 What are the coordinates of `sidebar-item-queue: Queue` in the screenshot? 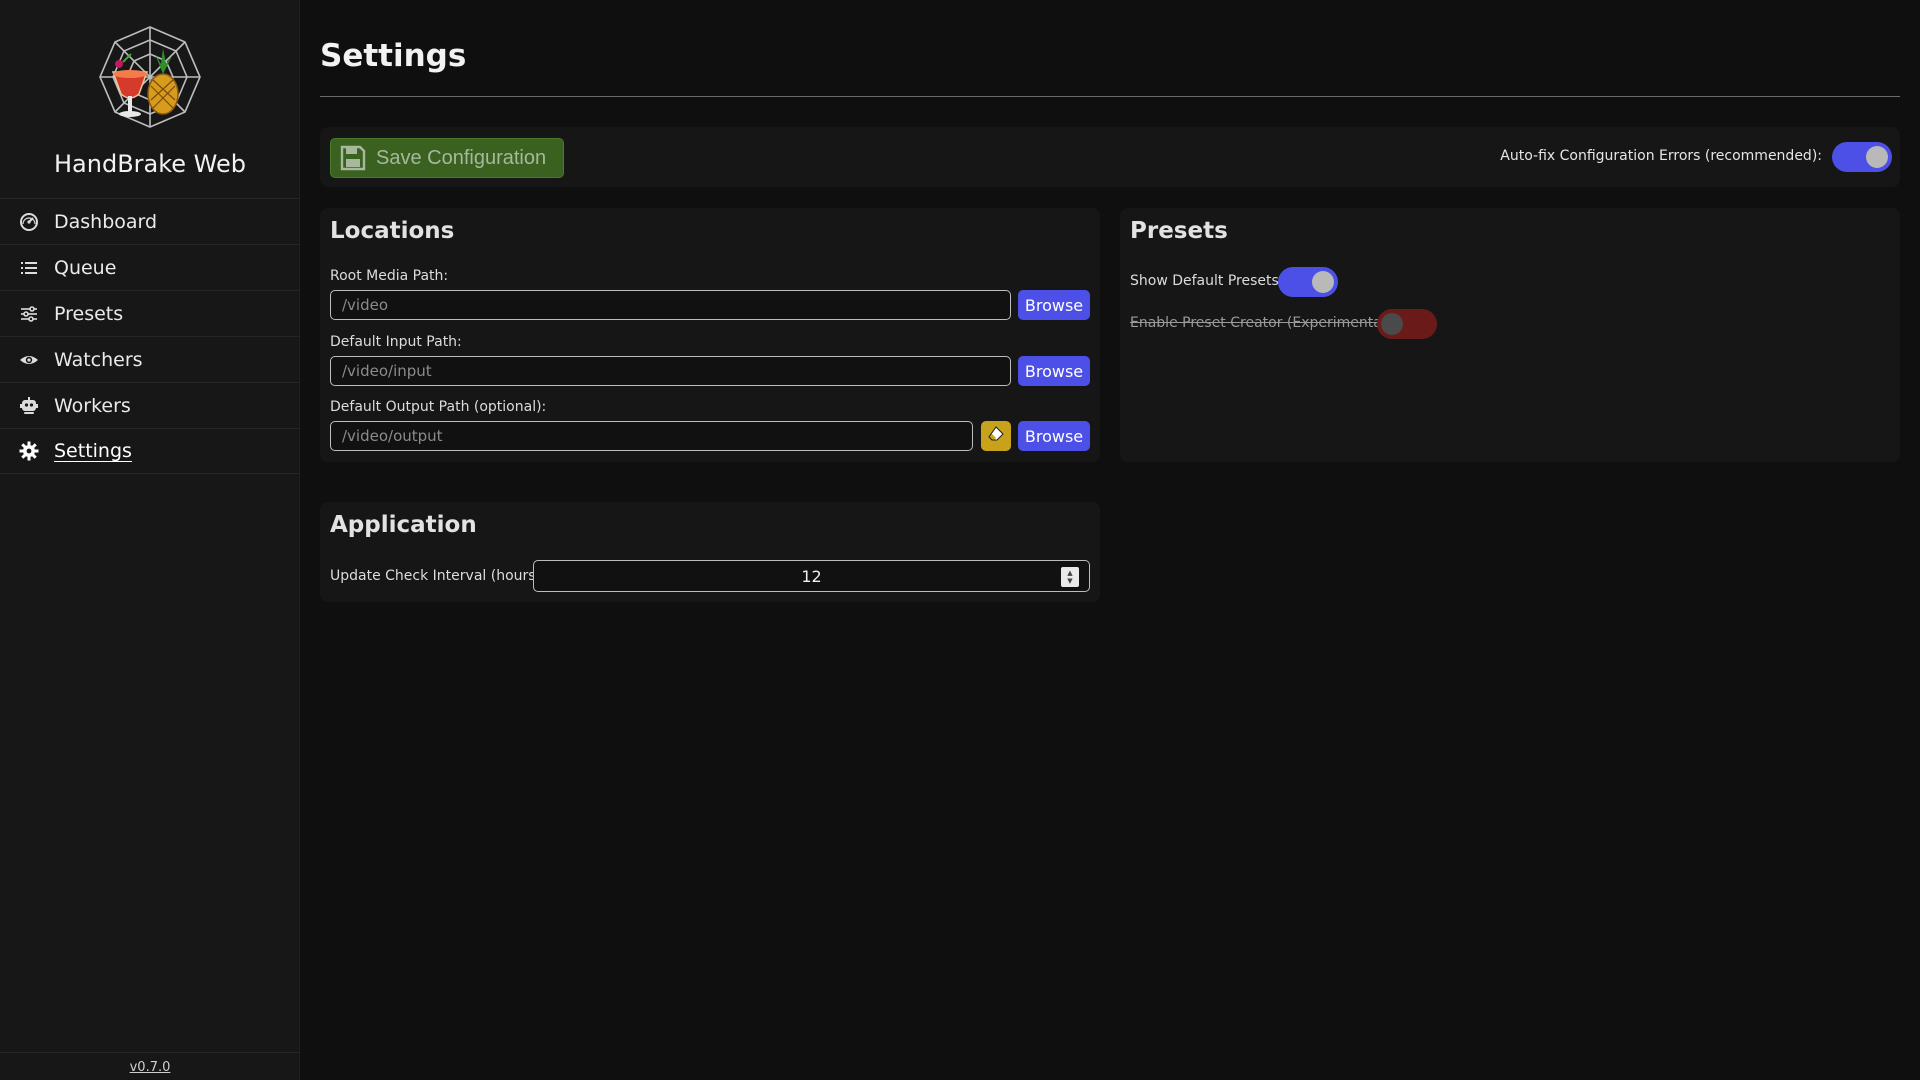 It's located at (150, 267).